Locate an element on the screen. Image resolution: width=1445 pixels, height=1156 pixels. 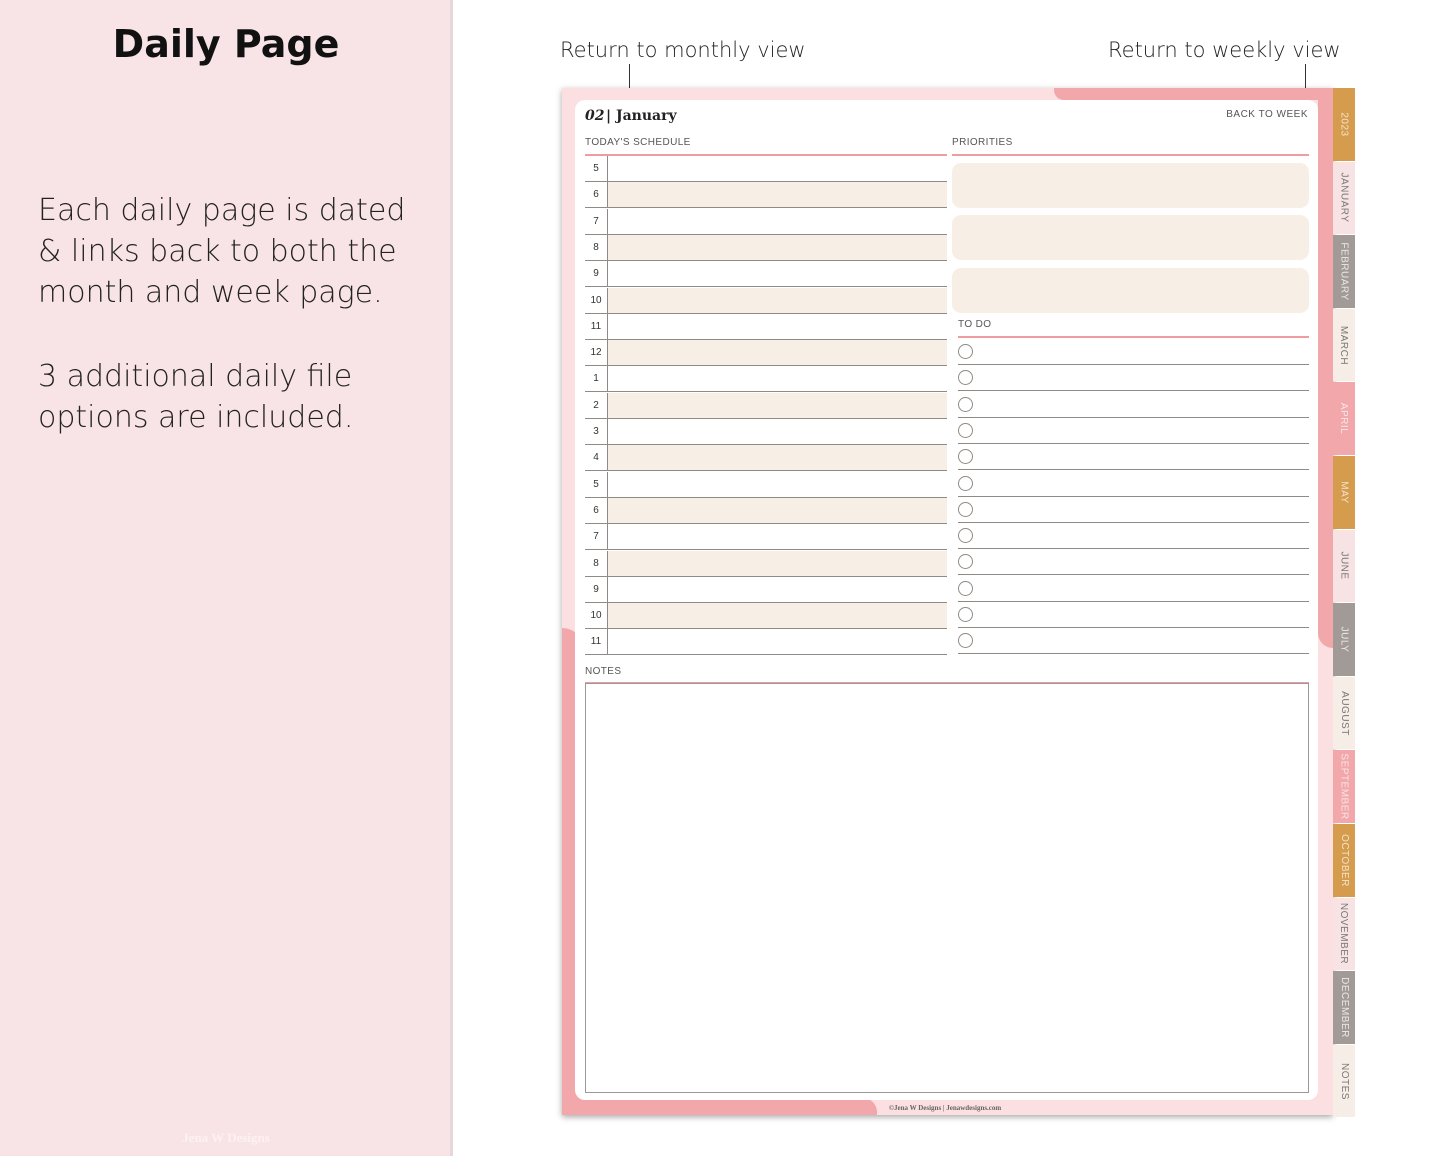
decor-blob-top is located at coordinates (1193, 94).